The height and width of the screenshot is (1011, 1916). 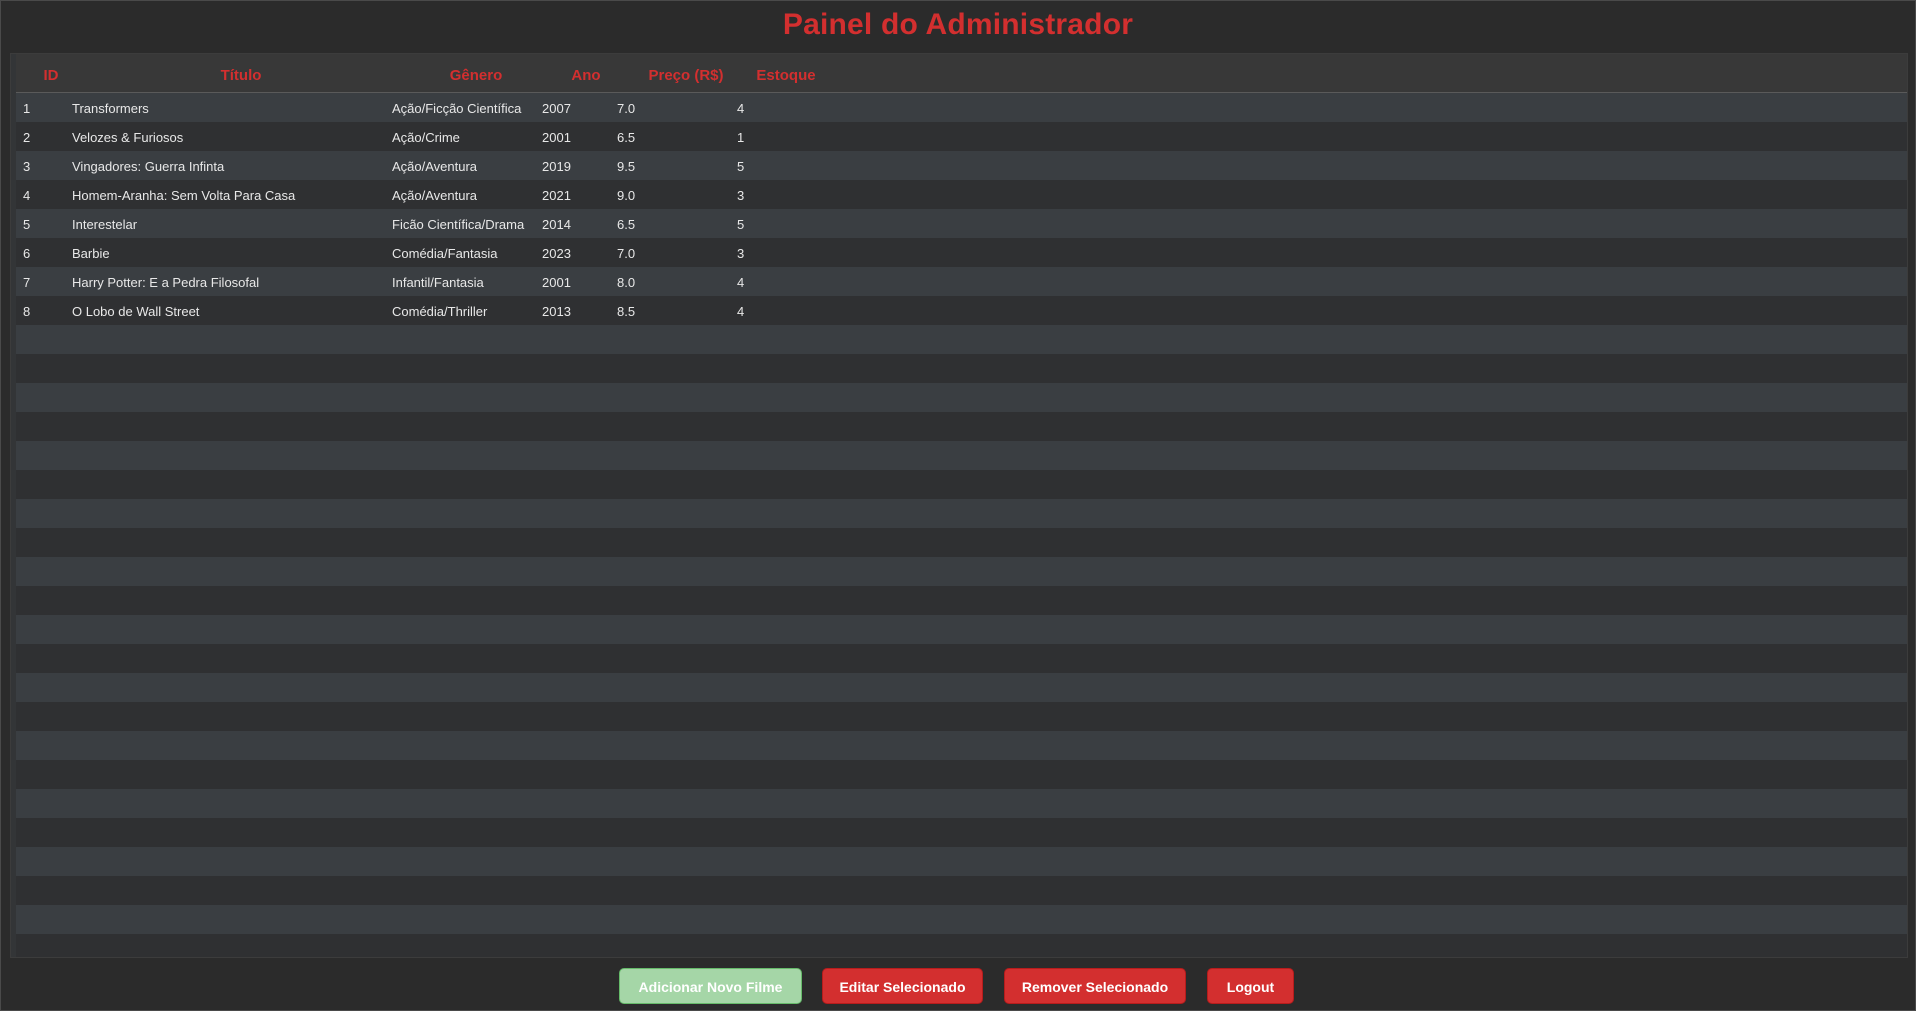 I want to click on remove-selected-button: Remover Selecionado, so click(x=1095, y=986).